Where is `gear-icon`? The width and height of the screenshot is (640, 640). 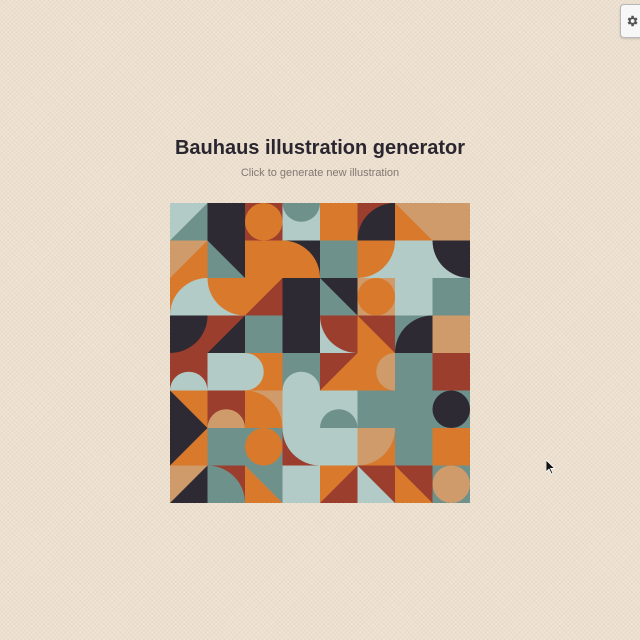
gear-icon is located at coordinates (632, 21).